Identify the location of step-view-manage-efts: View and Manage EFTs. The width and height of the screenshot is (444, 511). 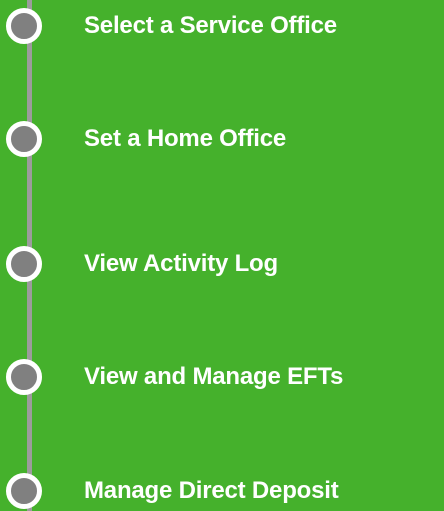
(222, 377).